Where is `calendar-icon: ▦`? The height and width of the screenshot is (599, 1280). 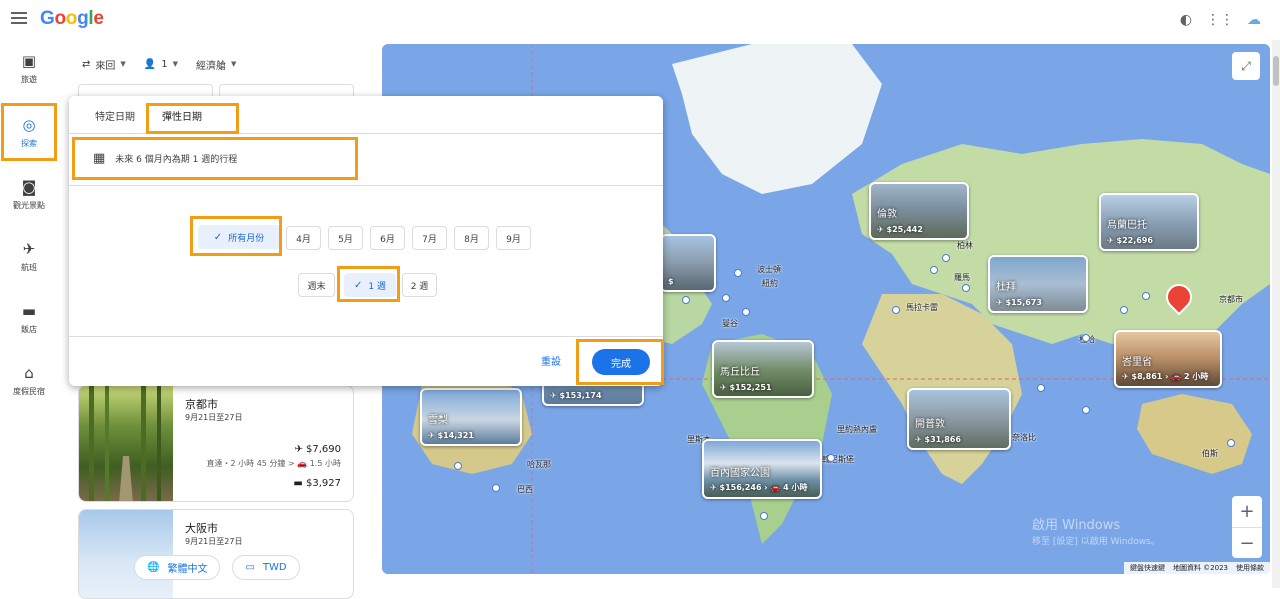
calendar-icon: ▦ is located at coordinates (99, 158).